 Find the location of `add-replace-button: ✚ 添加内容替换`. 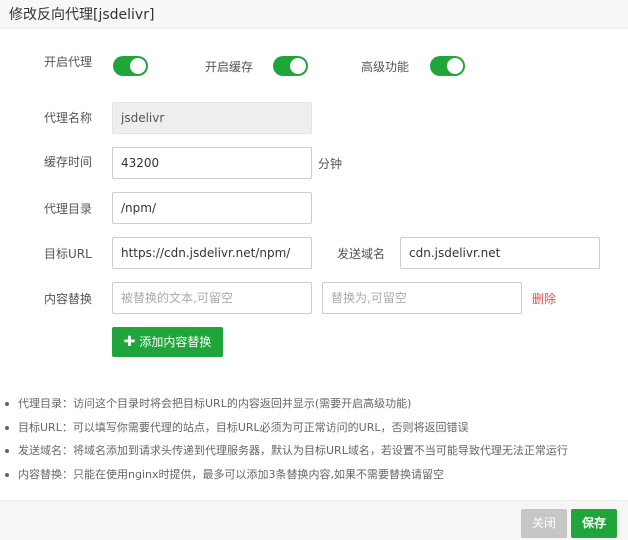

add-replace-button: ✚ 添加内容替换 is located at coordinates (167, 342).